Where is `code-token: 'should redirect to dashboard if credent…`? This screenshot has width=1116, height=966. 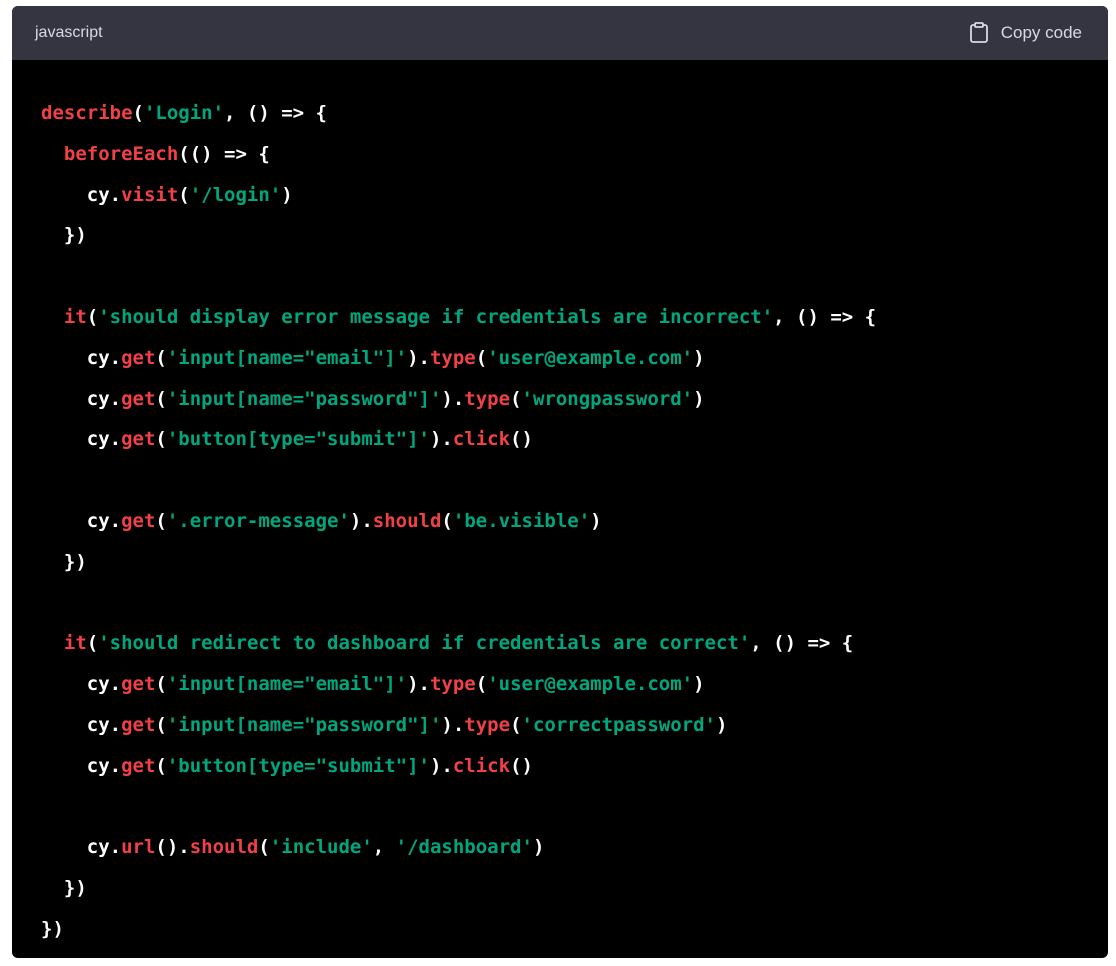
code-token: 'should redirect to dashboard if credent… is located at coordinates (424, 643).